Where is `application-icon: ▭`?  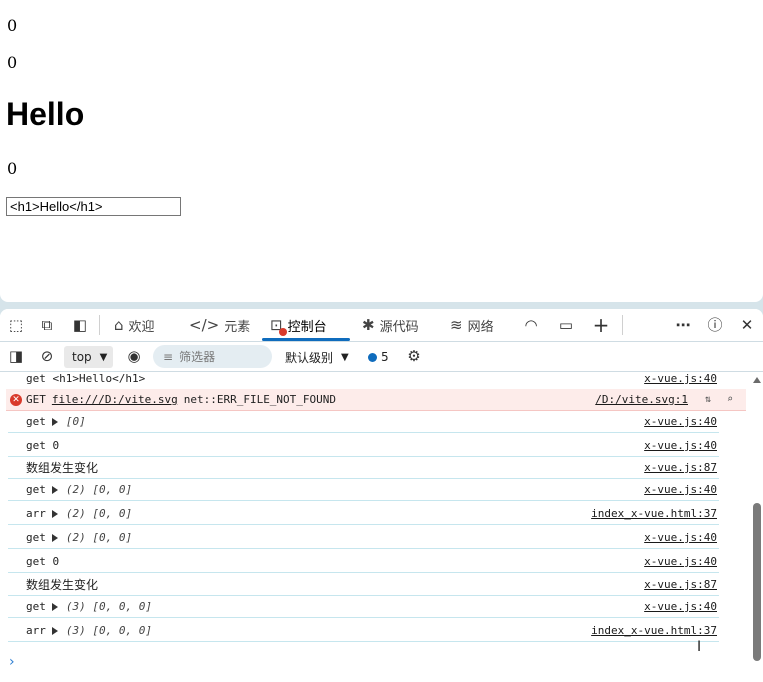 application-icon: ▭ is located at coordinates (566, 325).